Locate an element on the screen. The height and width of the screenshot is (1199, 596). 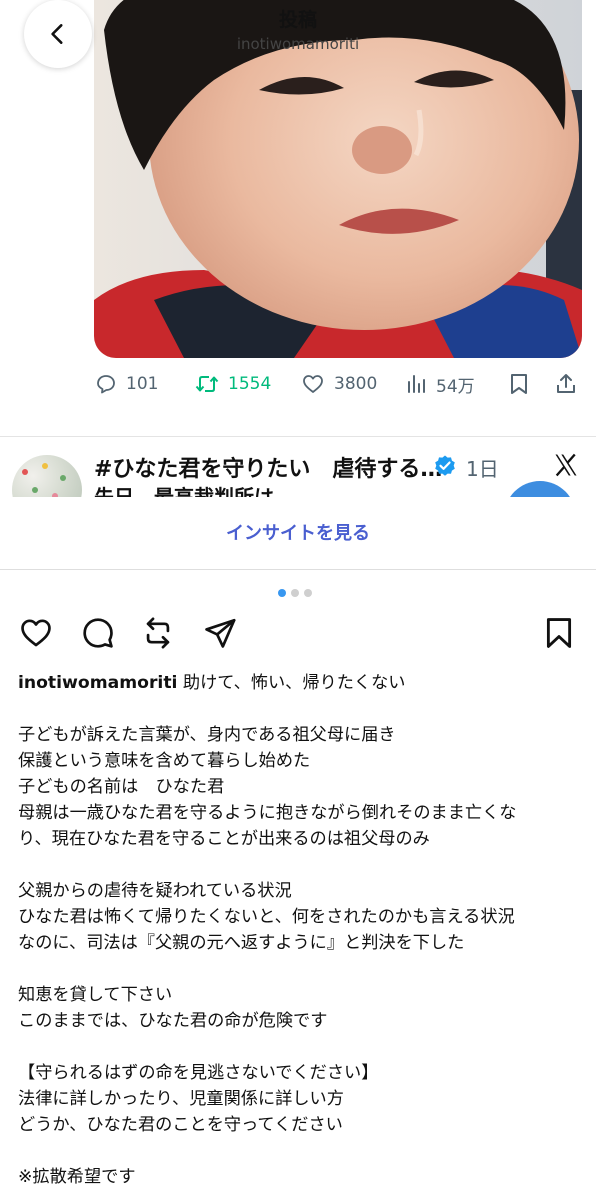
insight-section: インサイトを見る is located at coordinates (298, 533).